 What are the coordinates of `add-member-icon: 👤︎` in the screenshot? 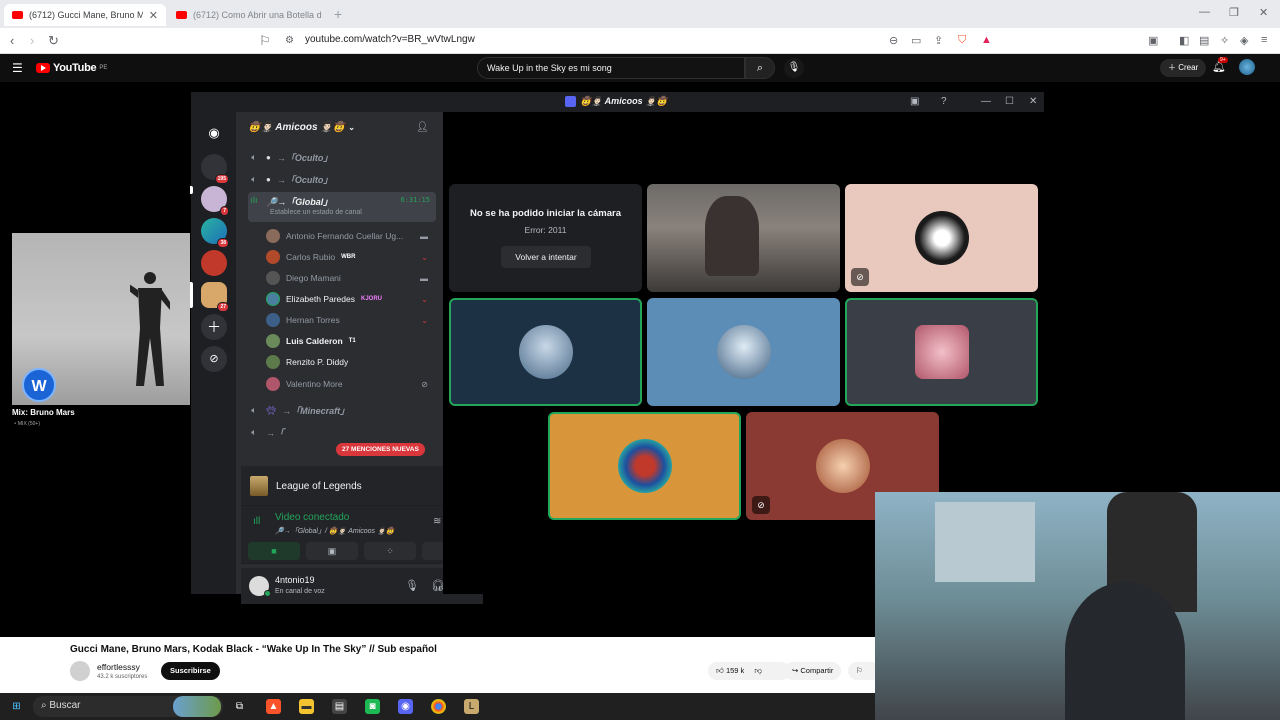 It's located at (422, 127).